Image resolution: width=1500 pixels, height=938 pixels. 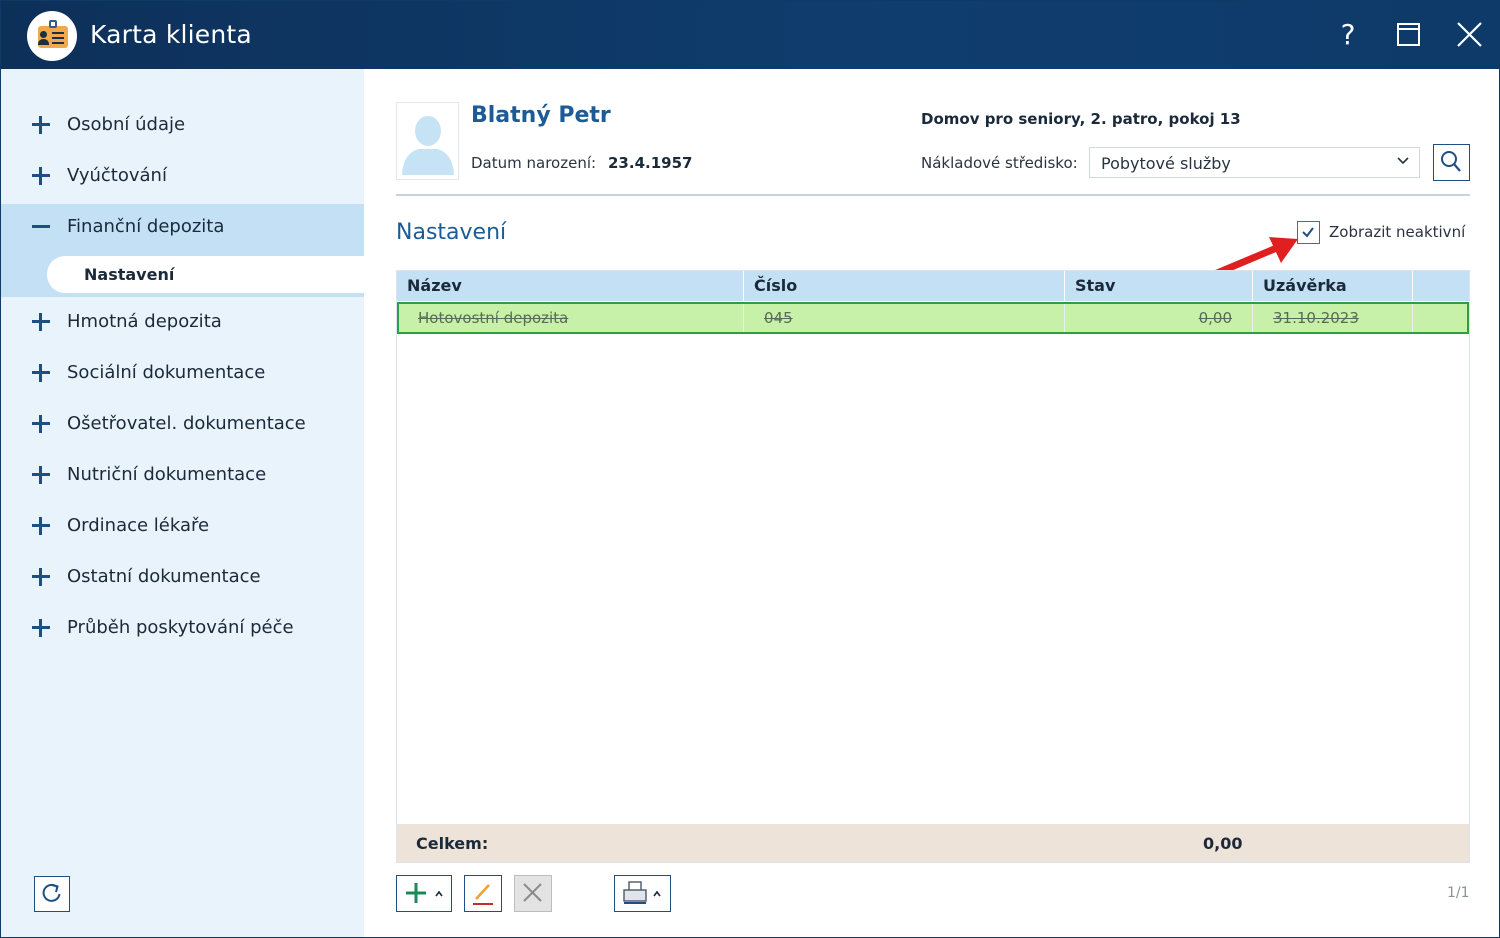 I want to click on show-inactive-label: Zobrazit neaktivní, so click(x=1397, y=232).